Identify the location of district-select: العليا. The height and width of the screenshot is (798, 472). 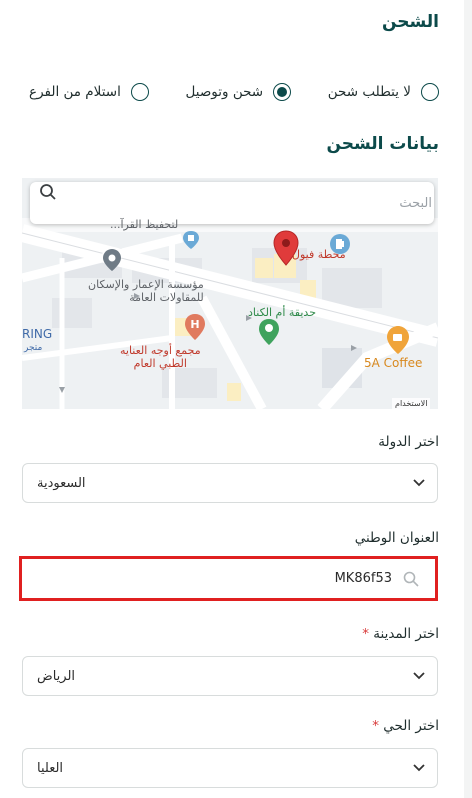
(230, 768).